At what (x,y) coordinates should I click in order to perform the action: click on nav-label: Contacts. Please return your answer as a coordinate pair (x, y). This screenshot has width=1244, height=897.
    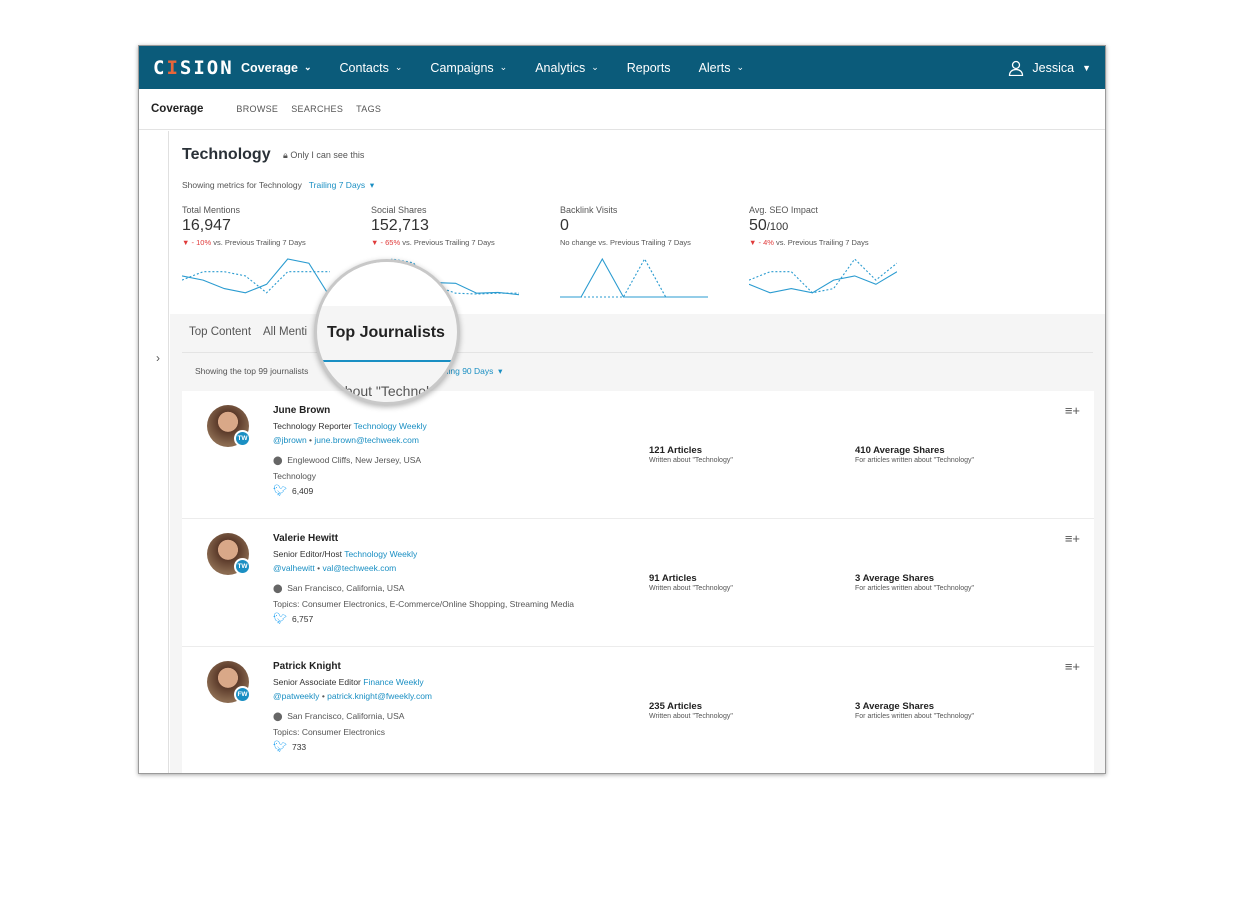
    Looking at the image, I should click on (364, 67).